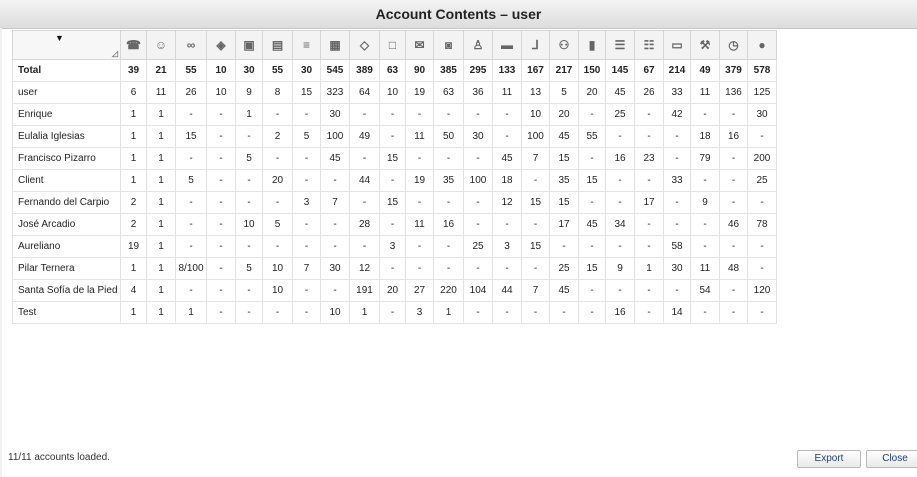  Describe the element at coordinates (829, 459) in the screenshot. I see `export-button: Export` at that location.